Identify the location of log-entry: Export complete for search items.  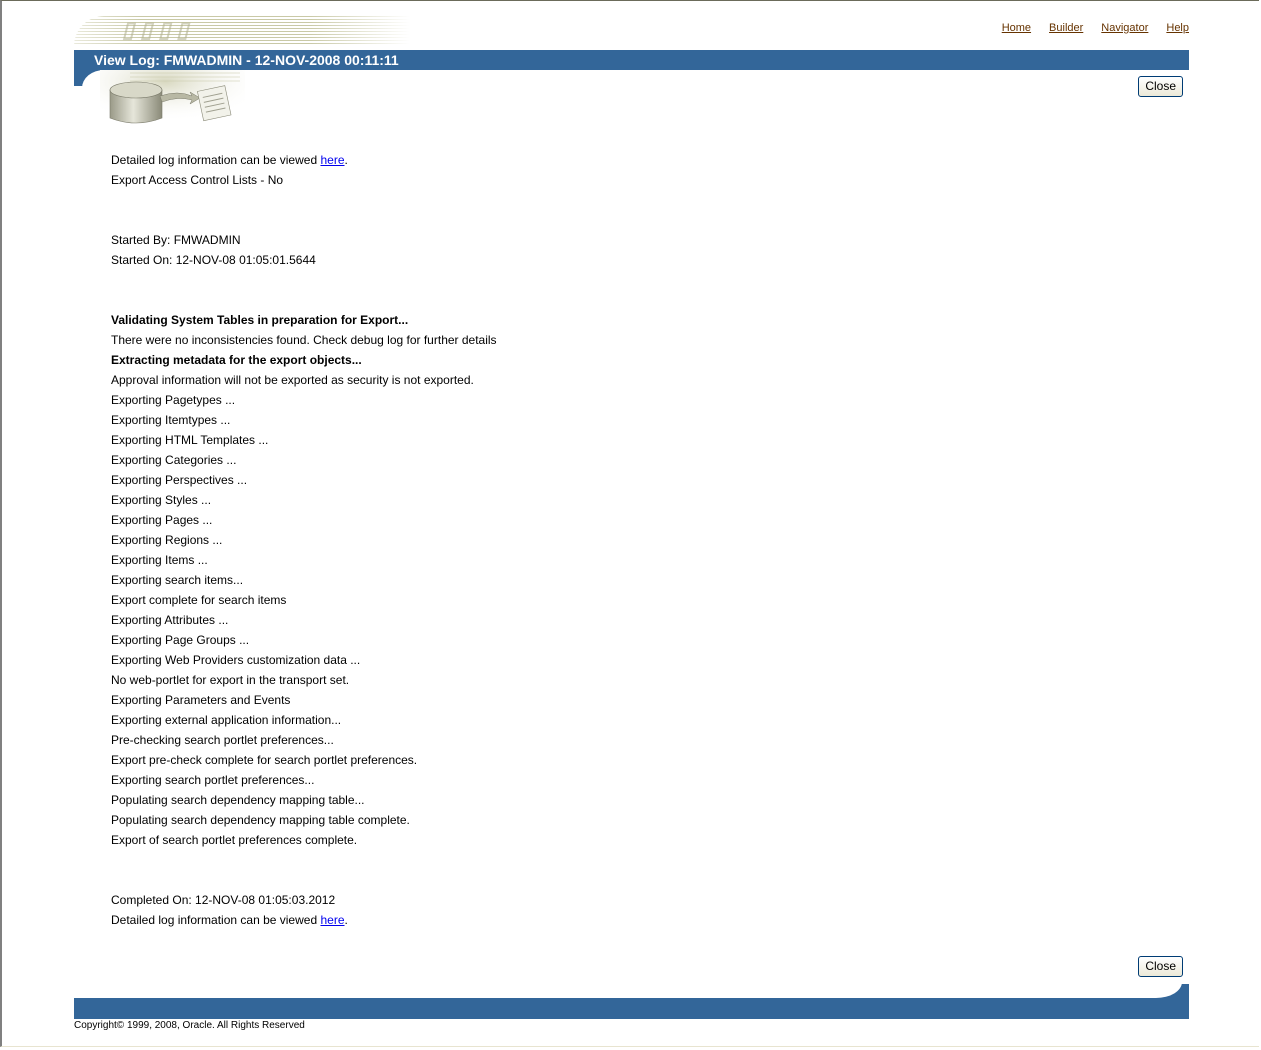
(199, 600).